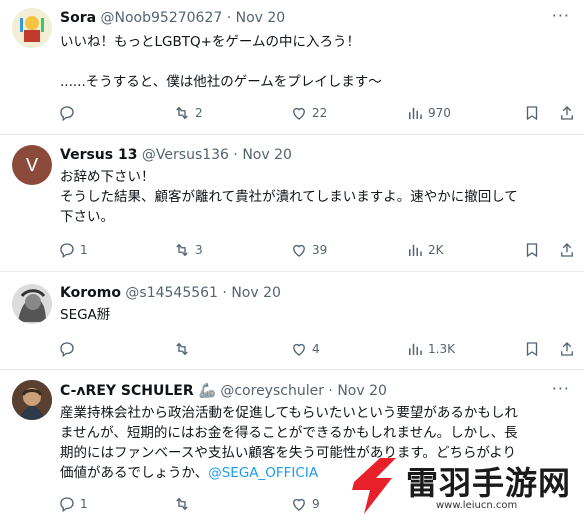 The height and width of the screenshot is (520, 584). What do you see at coordinates (162, 18) in the screenshot?
I see `handle: @Noob95270627` at bounding box center [162, 18].